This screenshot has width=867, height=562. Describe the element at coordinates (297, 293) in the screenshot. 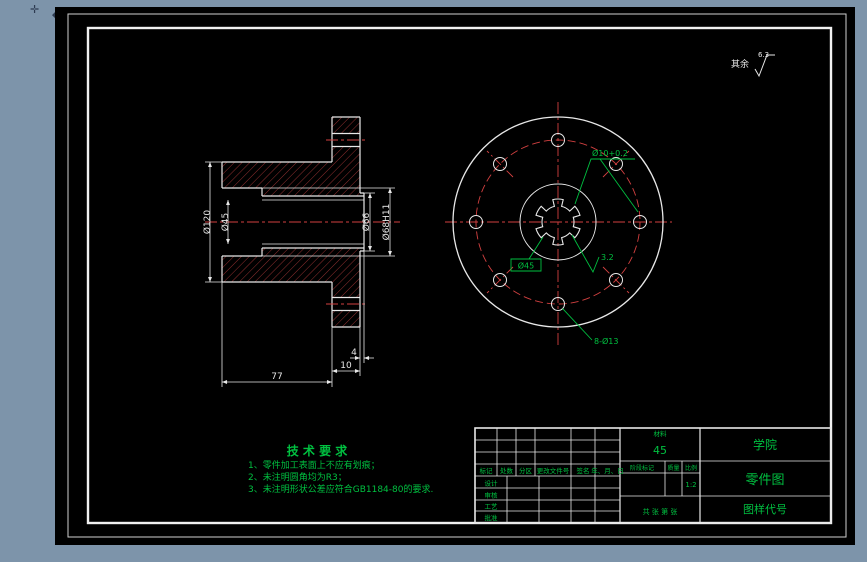

I see `left-view-dim-labels: Ø120 Ø45 Ø66 Ø68H11 77 10 4` at that location.